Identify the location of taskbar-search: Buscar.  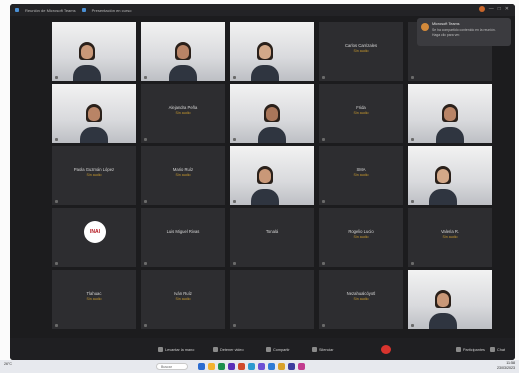
(172, 366).